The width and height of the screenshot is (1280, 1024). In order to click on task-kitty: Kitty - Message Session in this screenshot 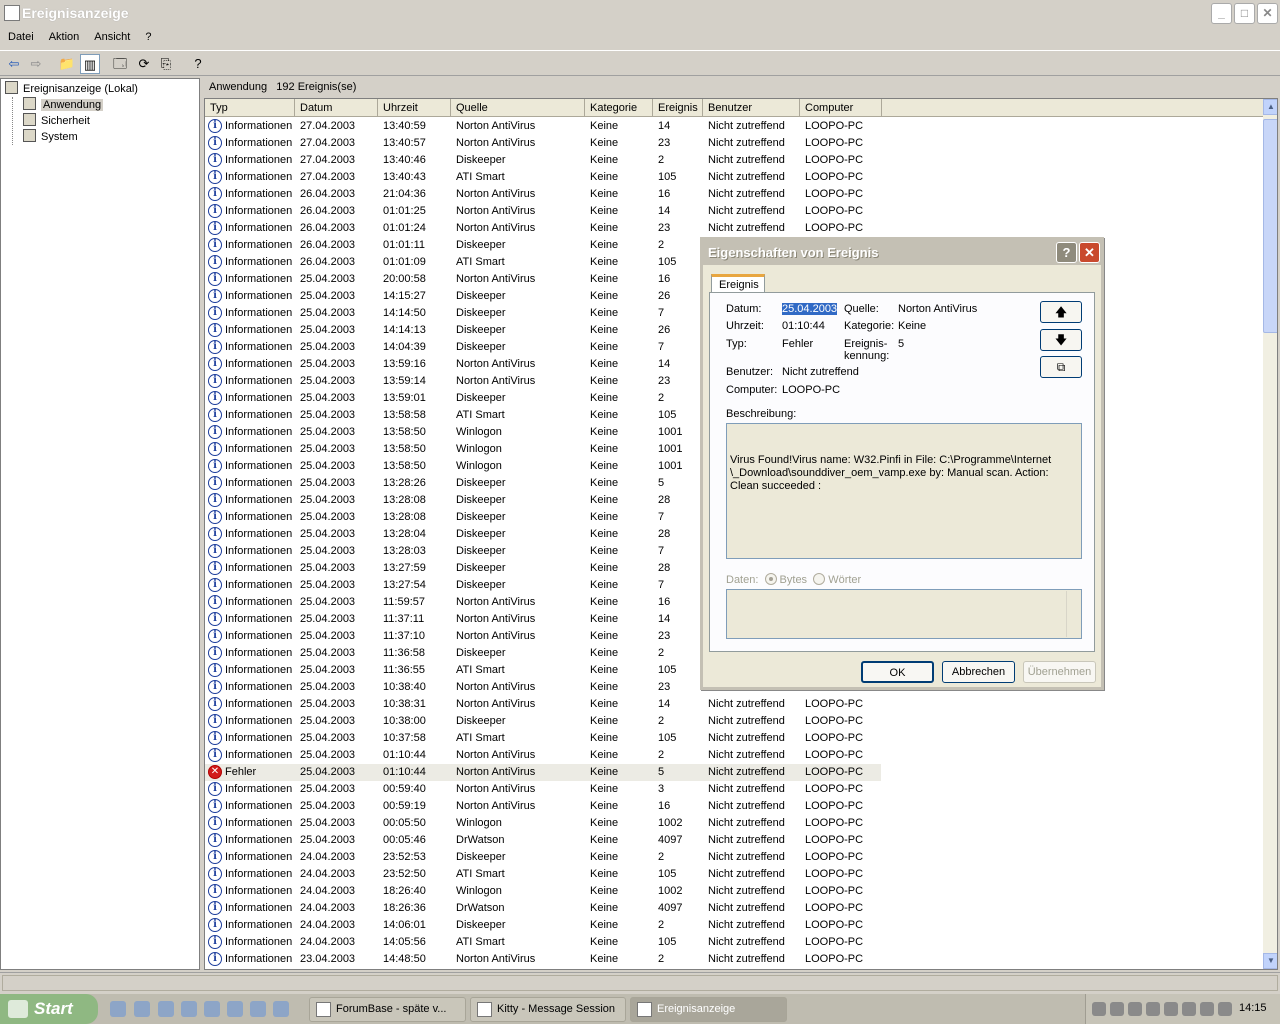, I will do `click(548, 1009)`.